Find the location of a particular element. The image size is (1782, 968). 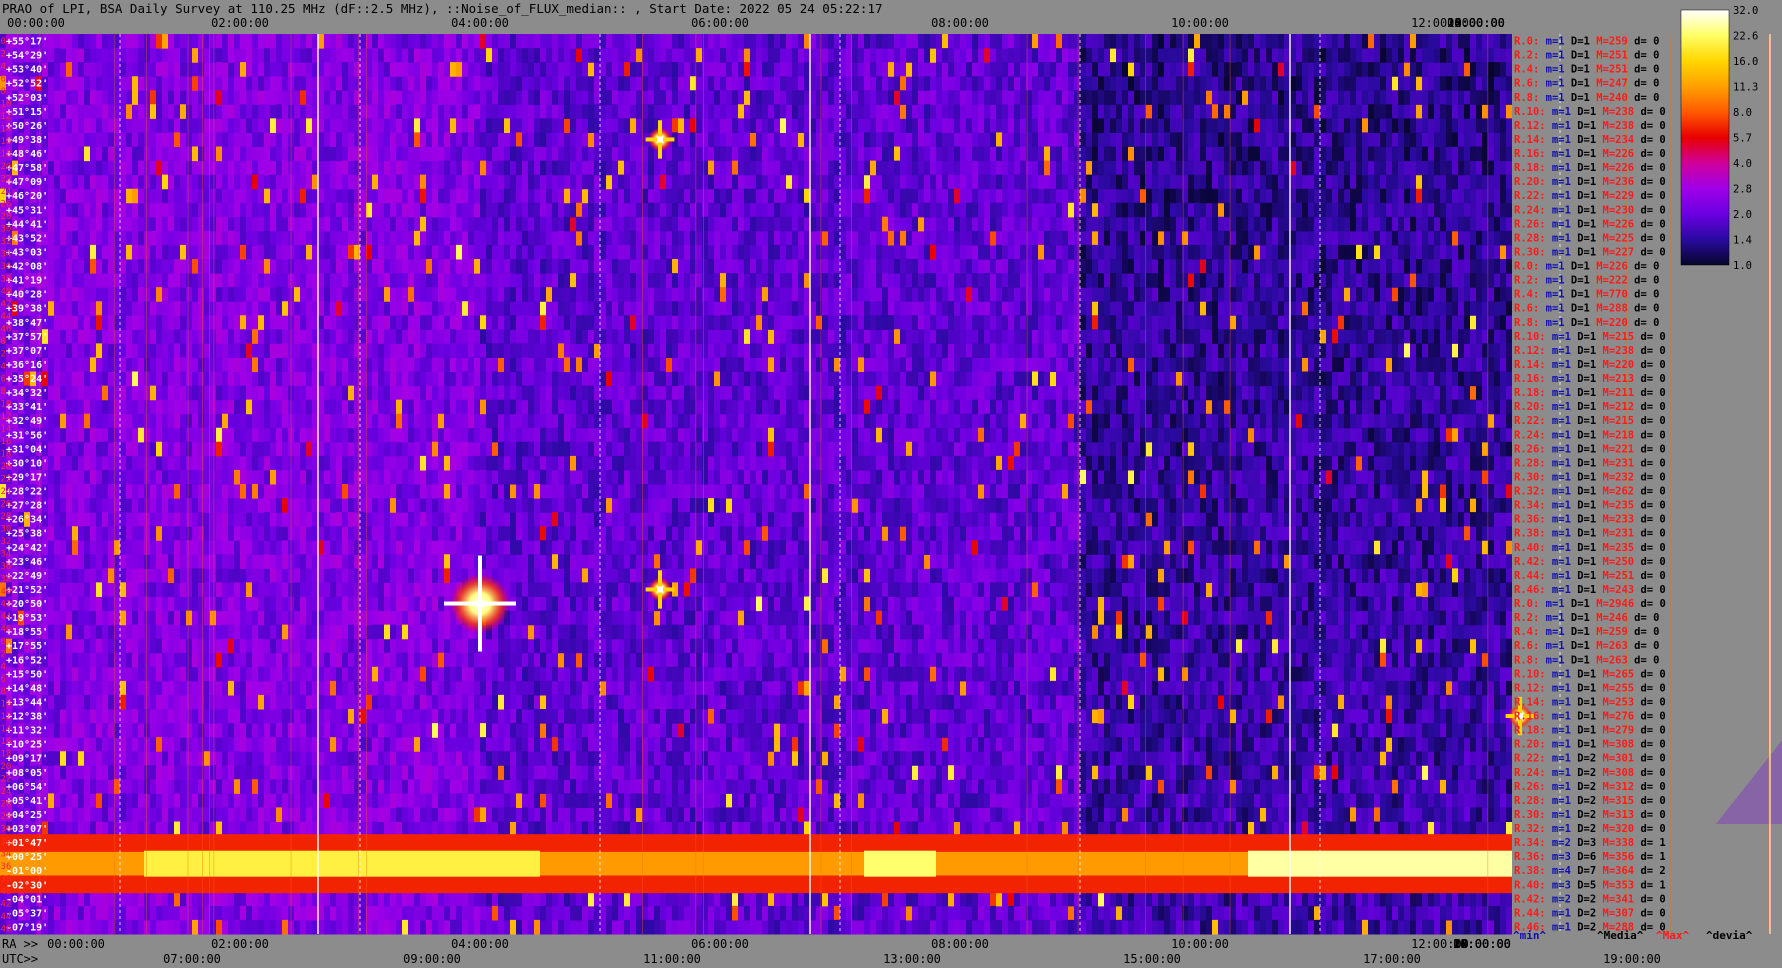

receiver-stat-row: R.32: m=1 D=2 M=320 d= 0 is located at coordinates (1590, 829).